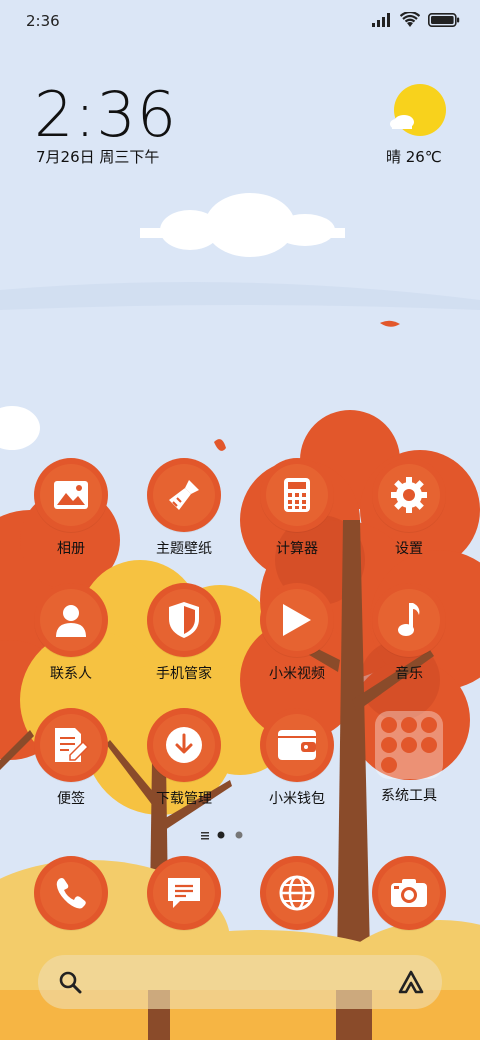 The height and width of the screenshot is (1040, 480). I want to click on app-label: 手机管家, so click(184, 674).